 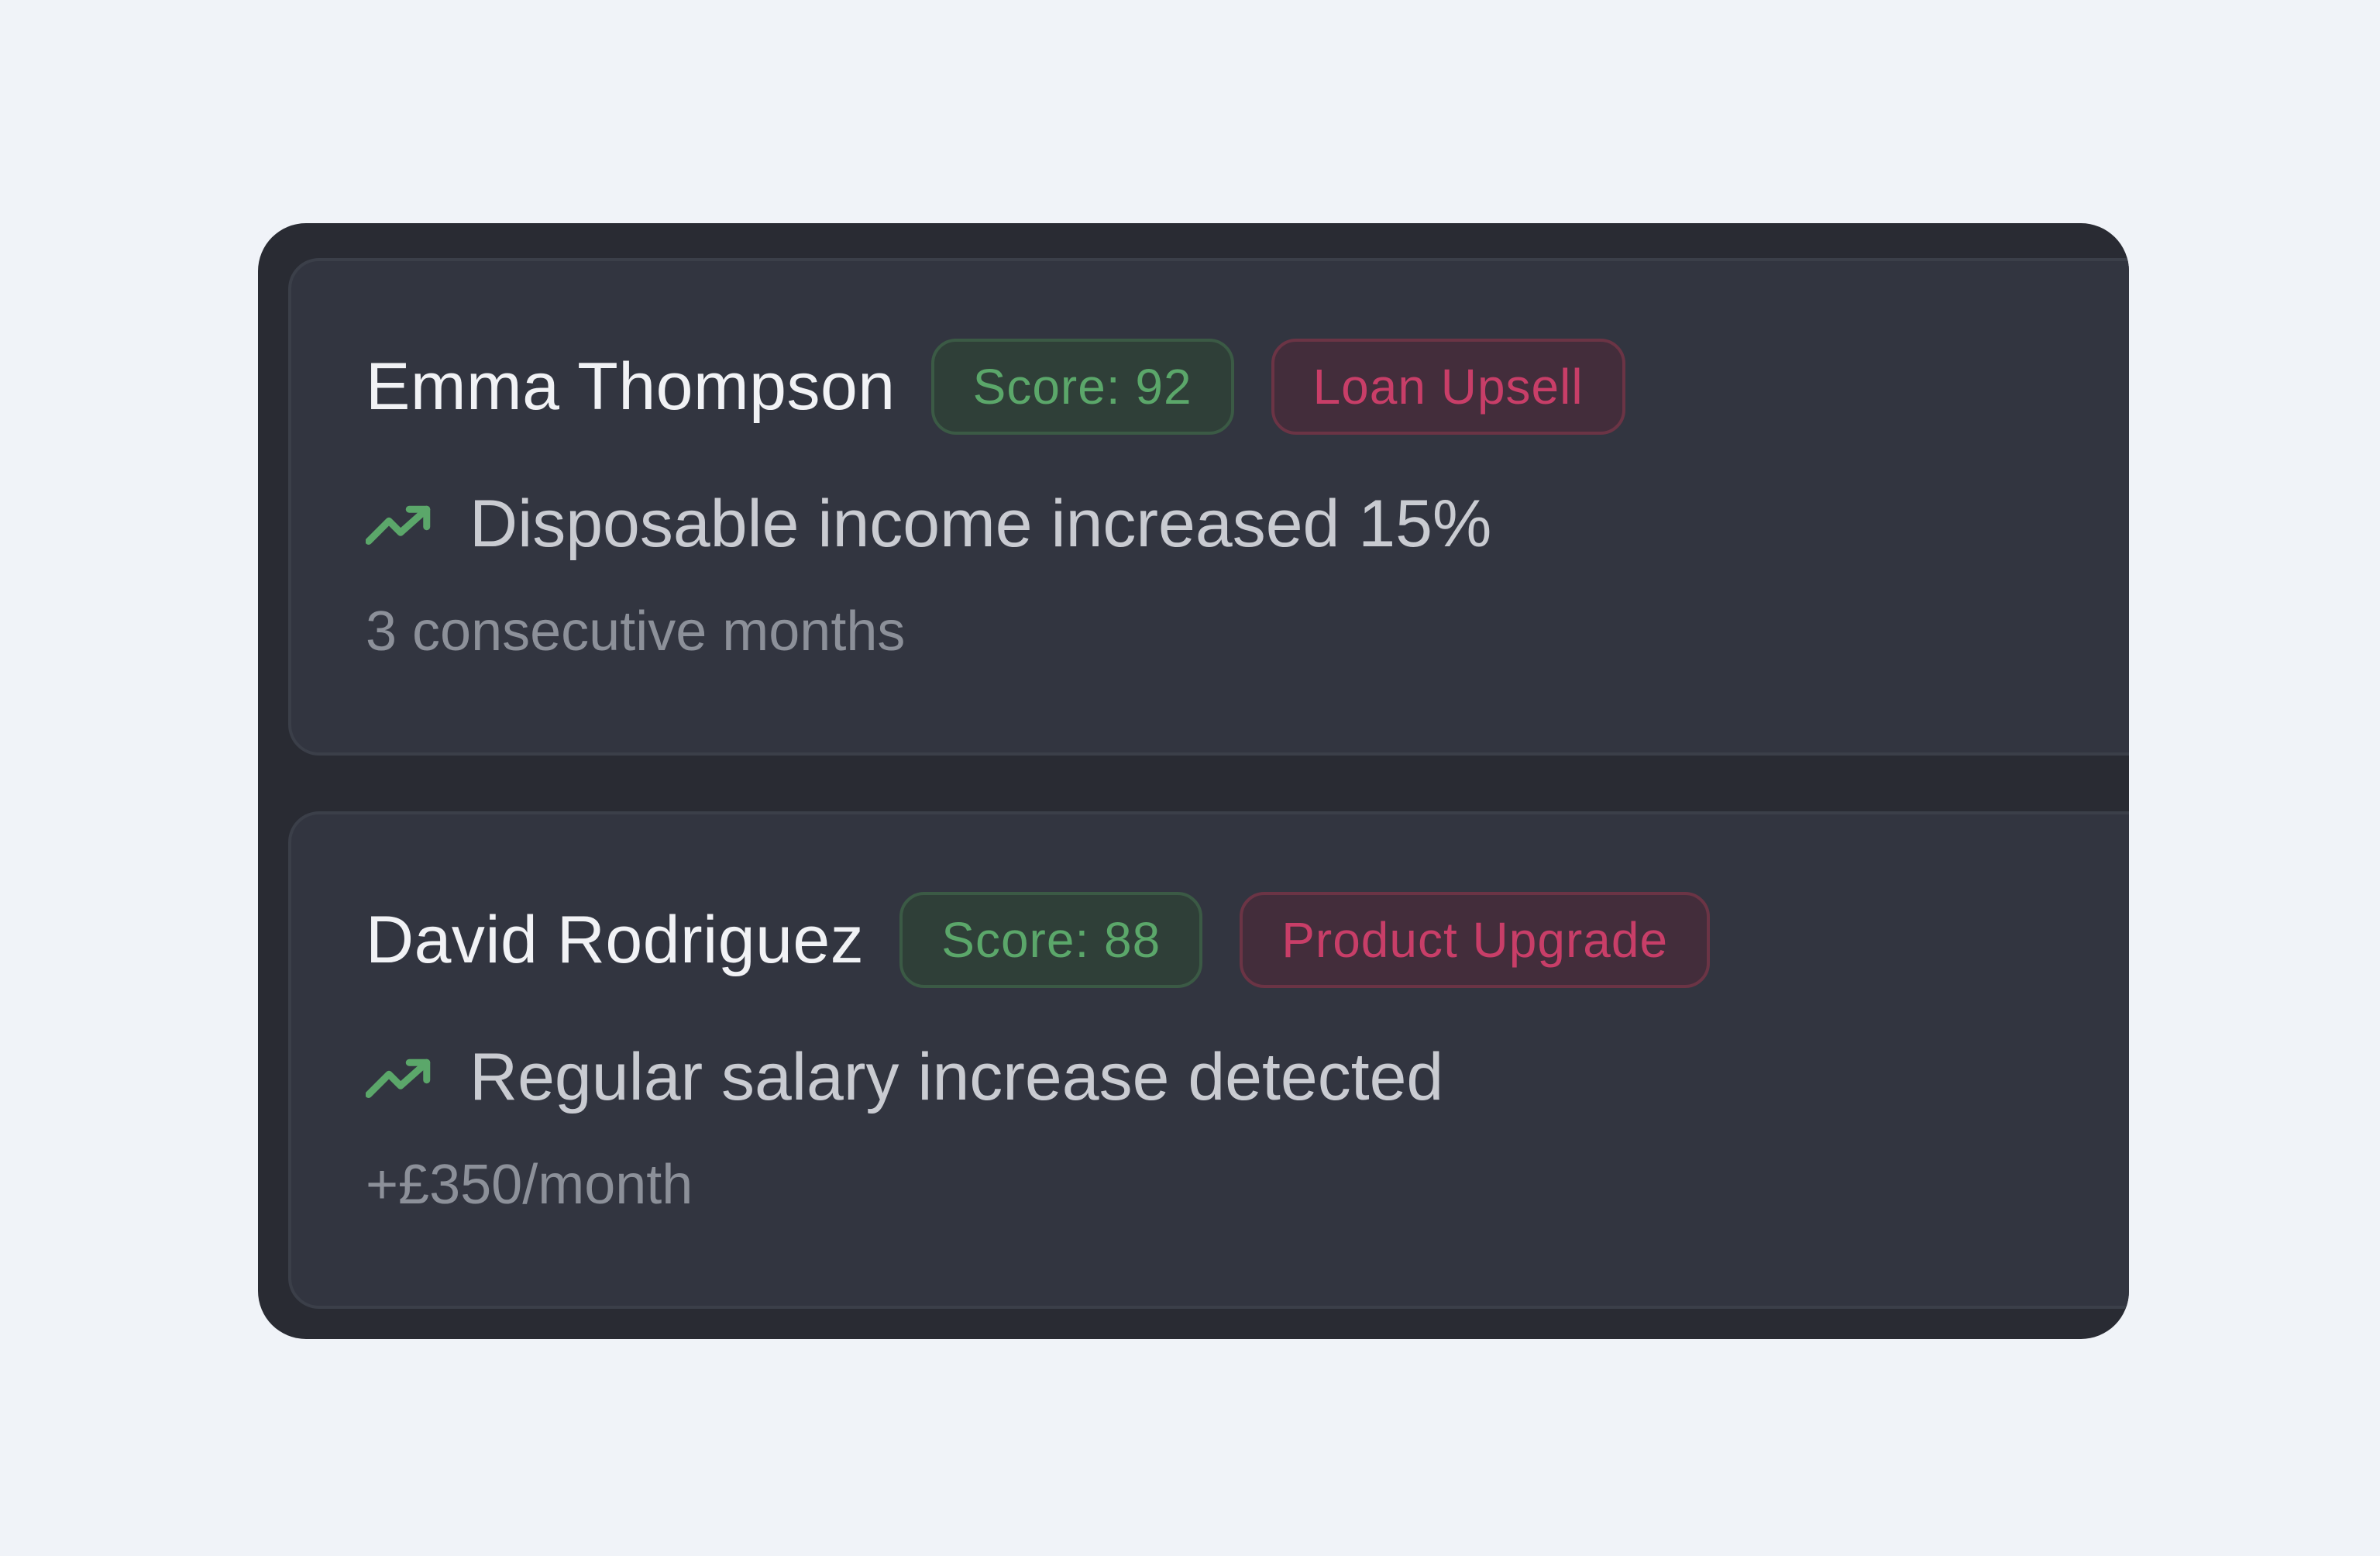 I want to click on customer-name: Emma Thompson, so click(x=631, y=386).